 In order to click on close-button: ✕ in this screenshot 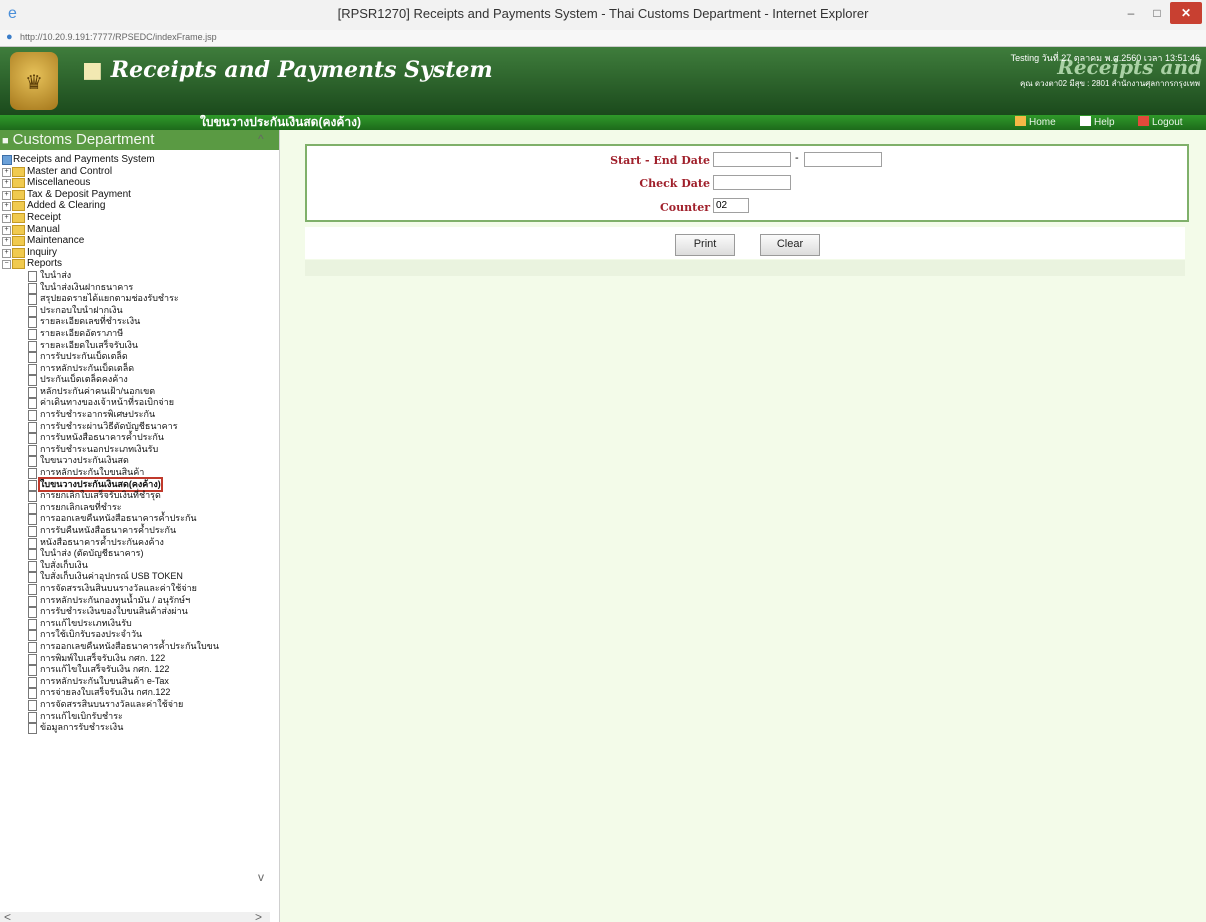, I will do `click(1186, 13)`.